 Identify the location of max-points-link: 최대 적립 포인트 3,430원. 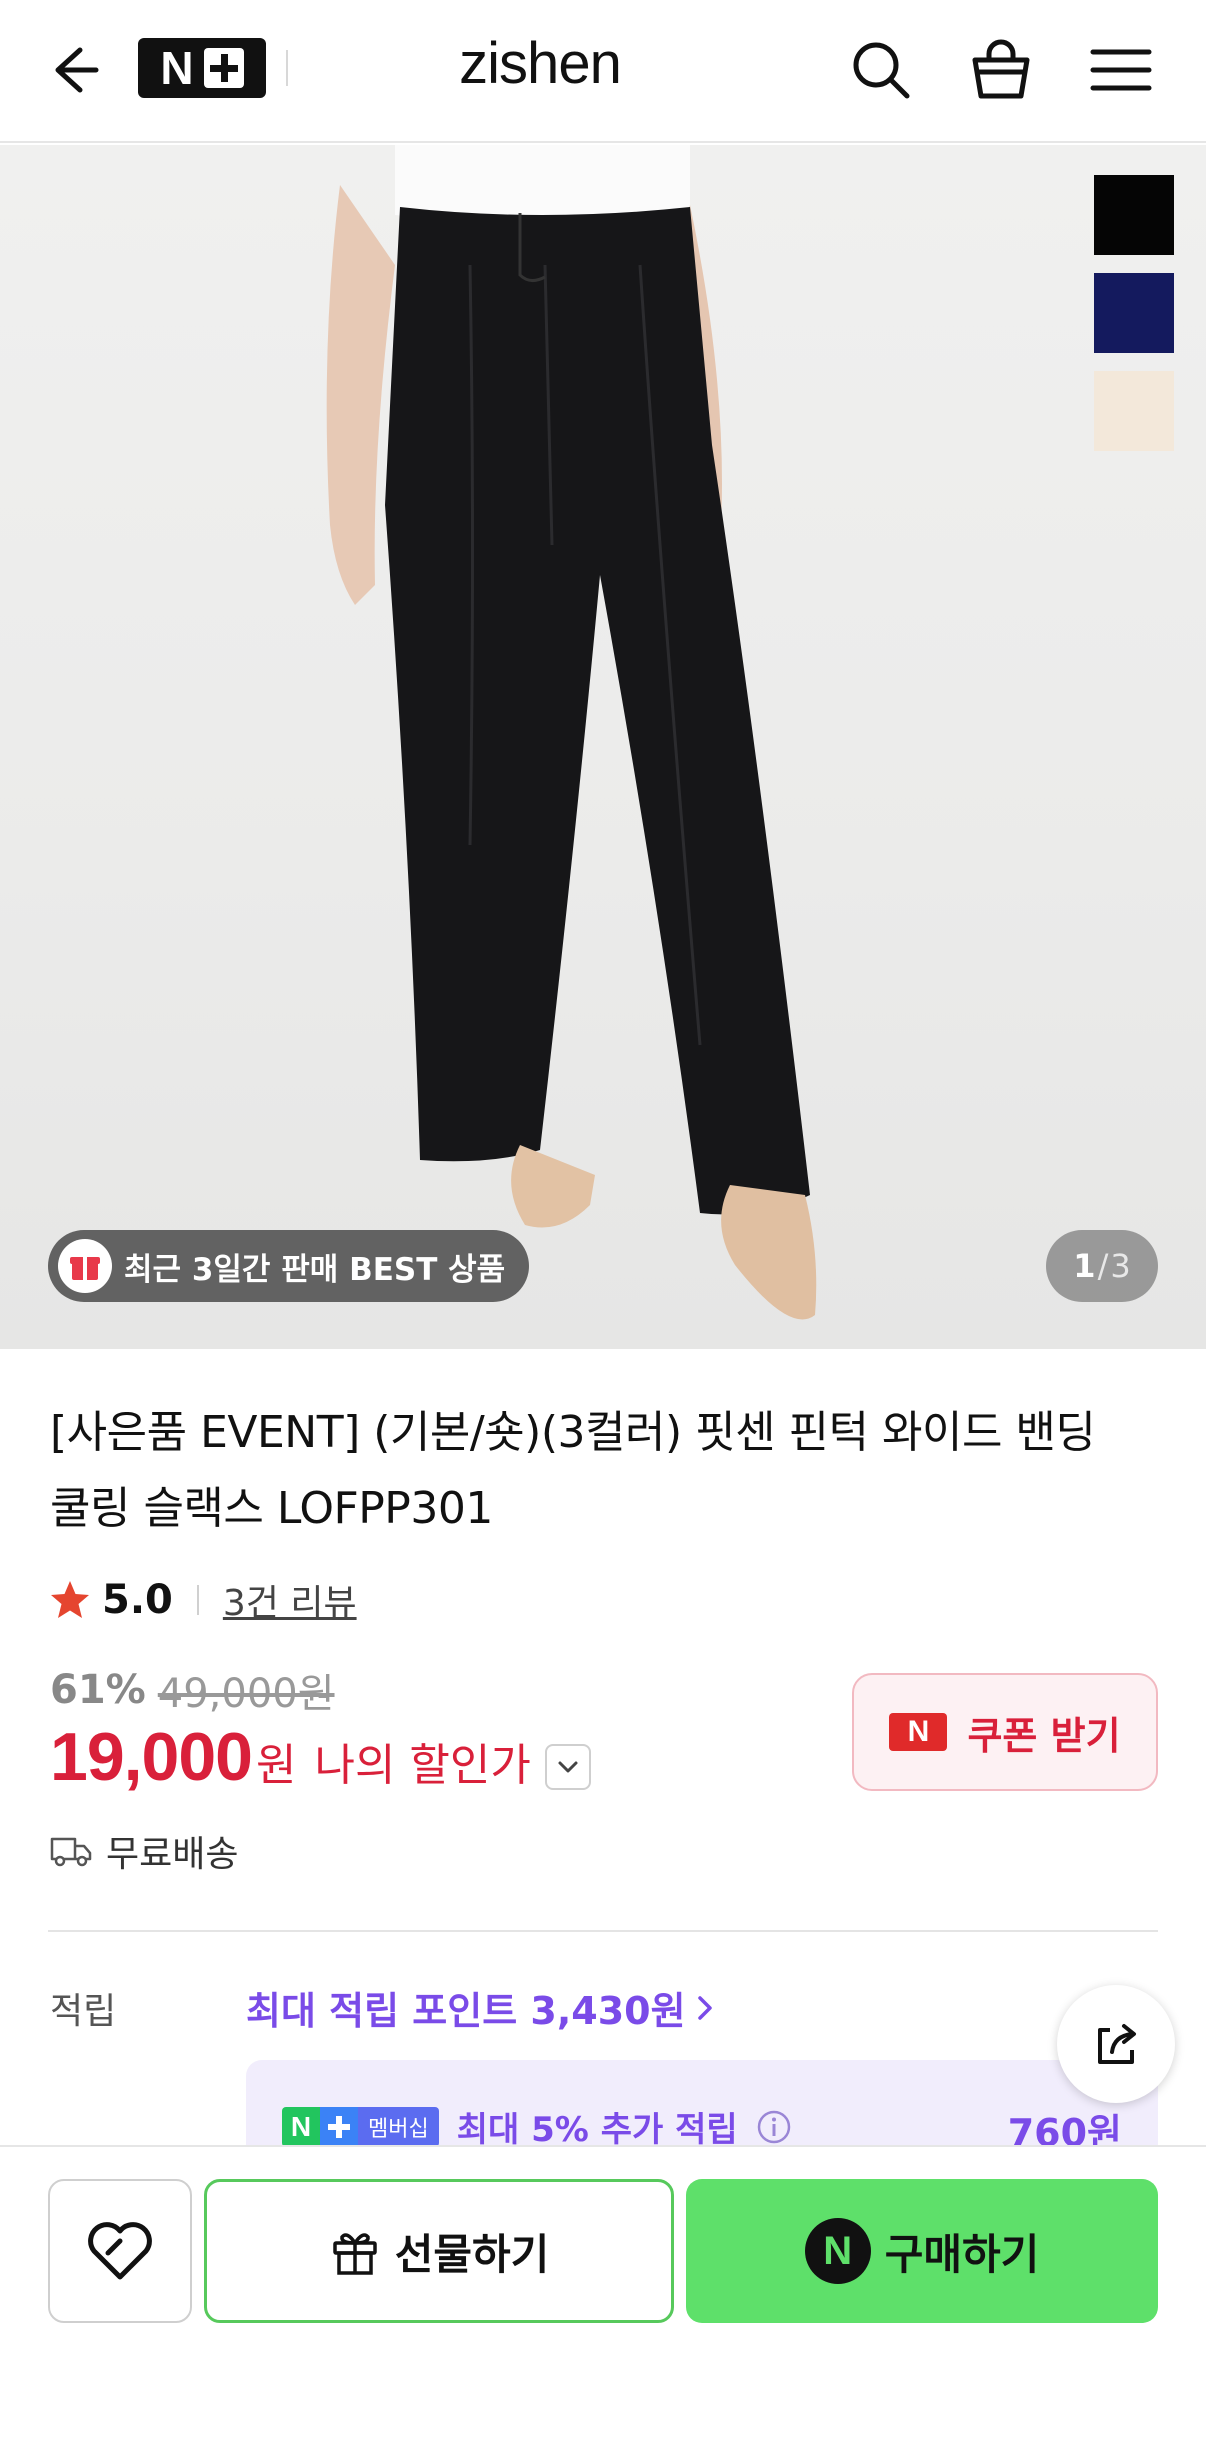
(481, 2007).